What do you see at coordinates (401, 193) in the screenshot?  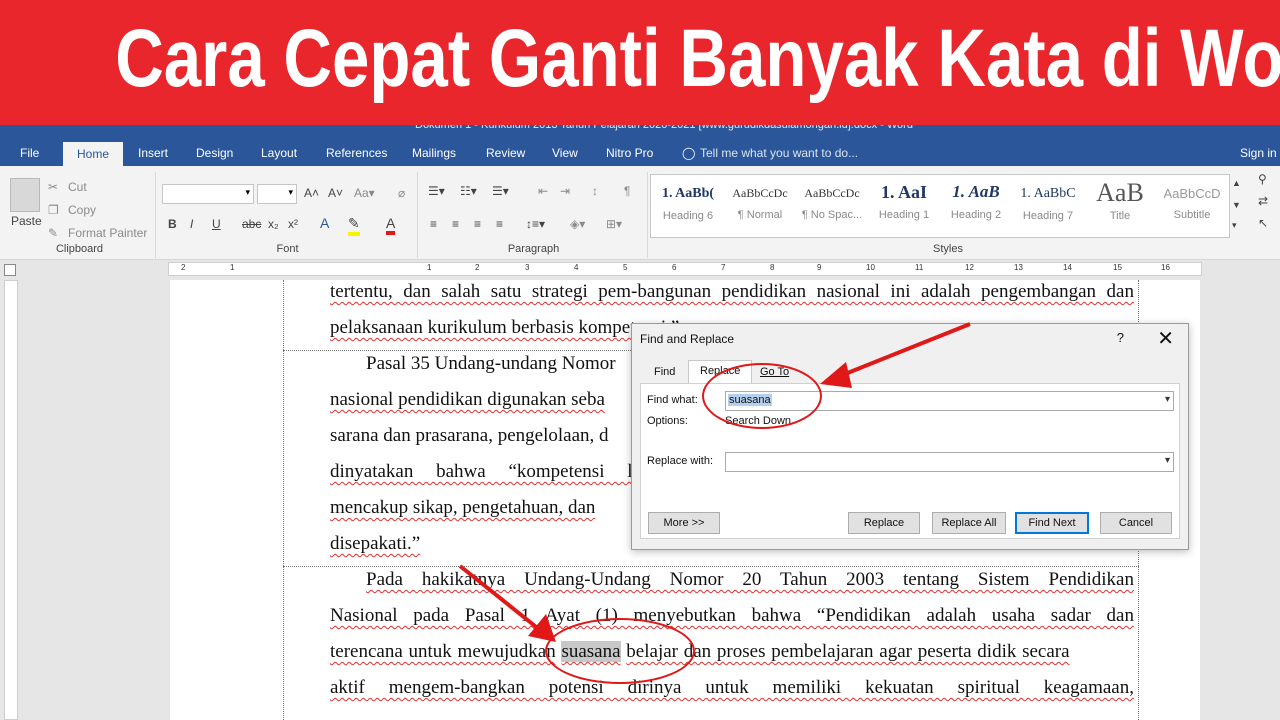 I see `clear-format-icon: ⌀` at bounding box center [401, 193].